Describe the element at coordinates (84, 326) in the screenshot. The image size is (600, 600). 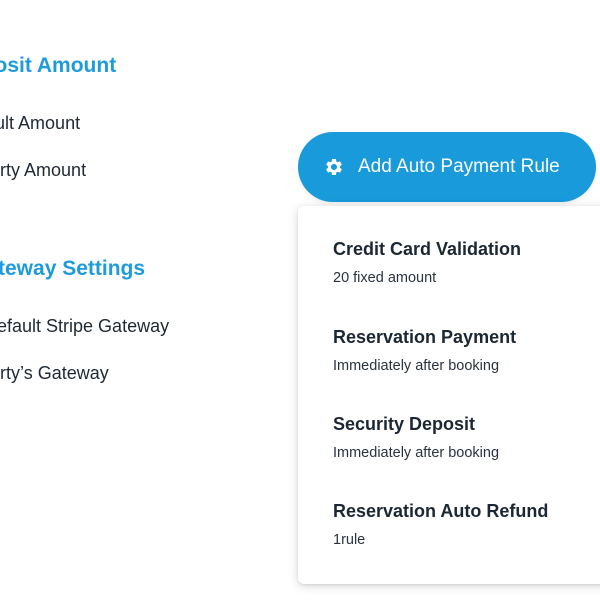
I see `default-stripe-gateway-option: y Default Stripe Gateway` at that location.